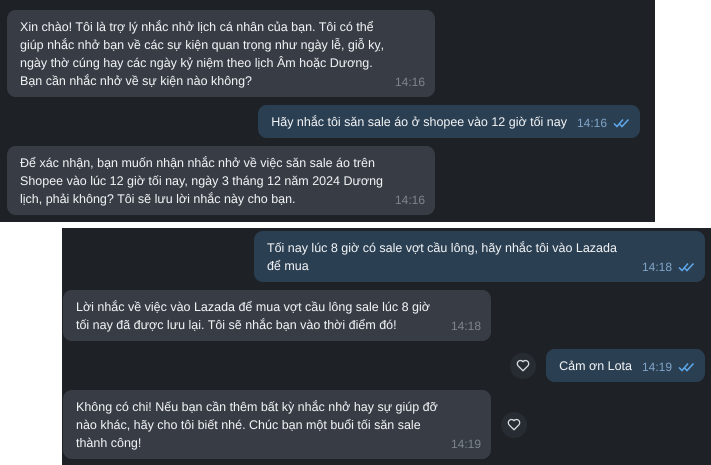 The image size is (711, 465). I want to click on message-text: Cảm ơn Lota, so click(595, 366).